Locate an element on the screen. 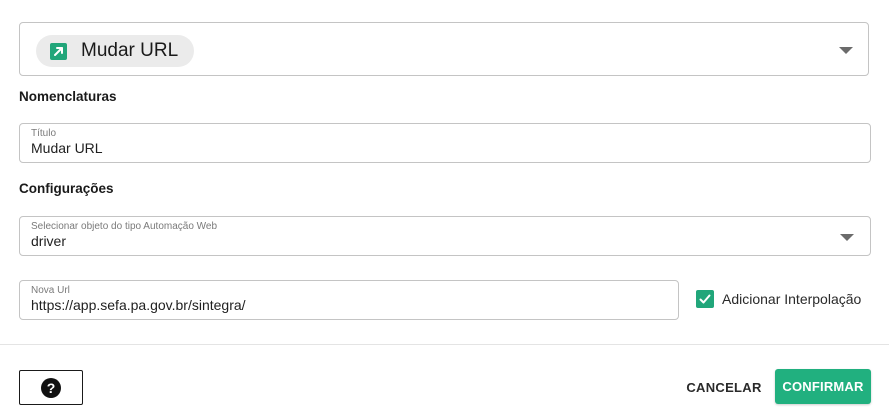  interpolation-checkbox is located at coordinates (705, 299).